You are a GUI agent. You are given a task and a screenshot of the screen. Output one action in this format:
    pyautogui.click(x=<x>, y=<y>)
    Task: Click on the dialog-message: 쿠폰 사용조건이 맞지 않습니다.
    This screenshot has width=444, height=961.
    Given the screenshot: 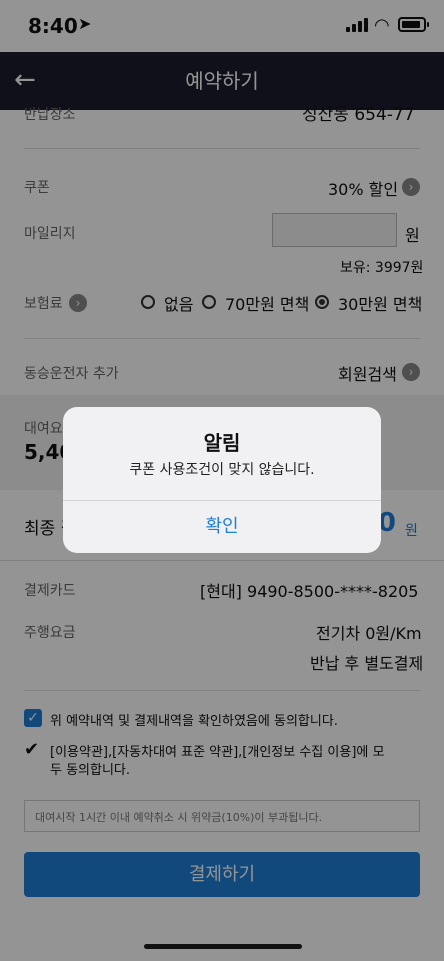 What is the action you would take?
    pyautogui.click(x=222, y=470)
    